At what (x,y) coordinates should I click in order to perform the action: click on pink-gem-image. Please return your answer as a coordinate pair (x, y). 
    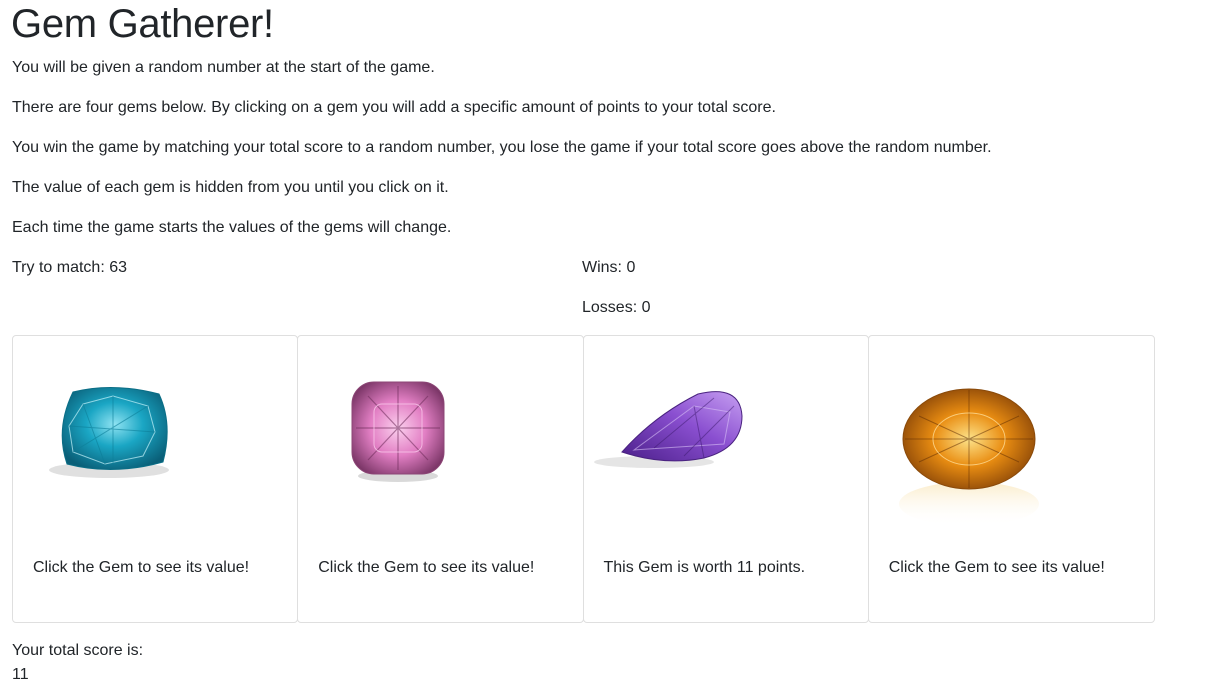
    Looking at the image, I should click on (440, 436).